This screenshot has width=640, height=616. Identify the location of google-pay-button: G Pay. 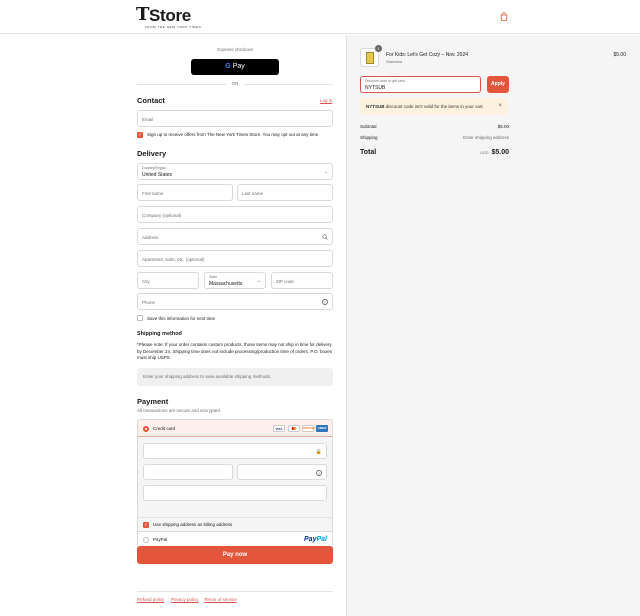
(235, 67).